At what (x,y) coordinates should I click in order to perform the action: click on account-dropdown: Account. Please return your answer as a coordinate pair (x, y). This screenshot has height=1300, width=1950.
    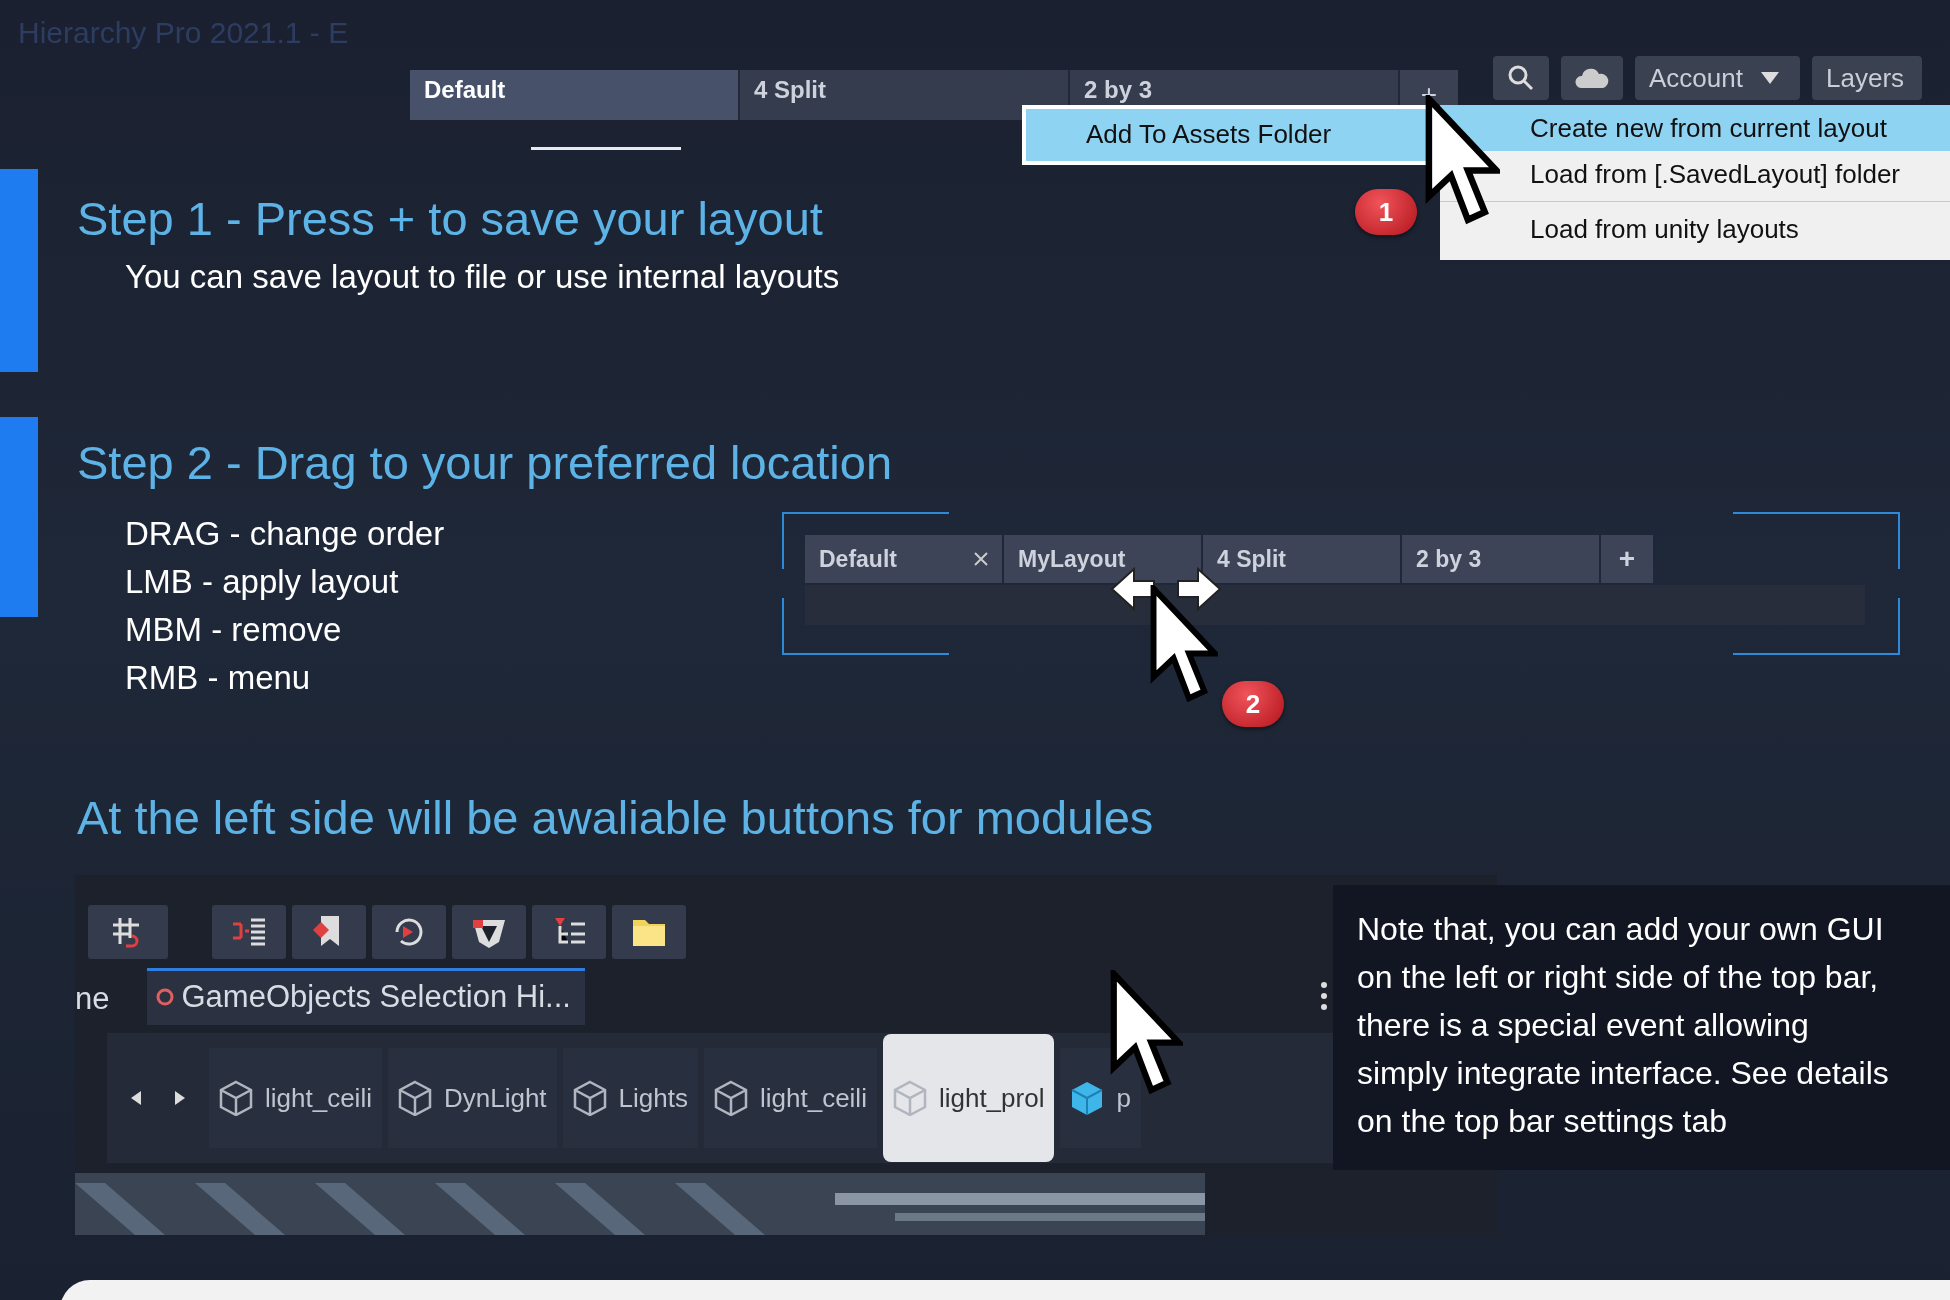
    Looking at the image, I should click on (1717, 78).